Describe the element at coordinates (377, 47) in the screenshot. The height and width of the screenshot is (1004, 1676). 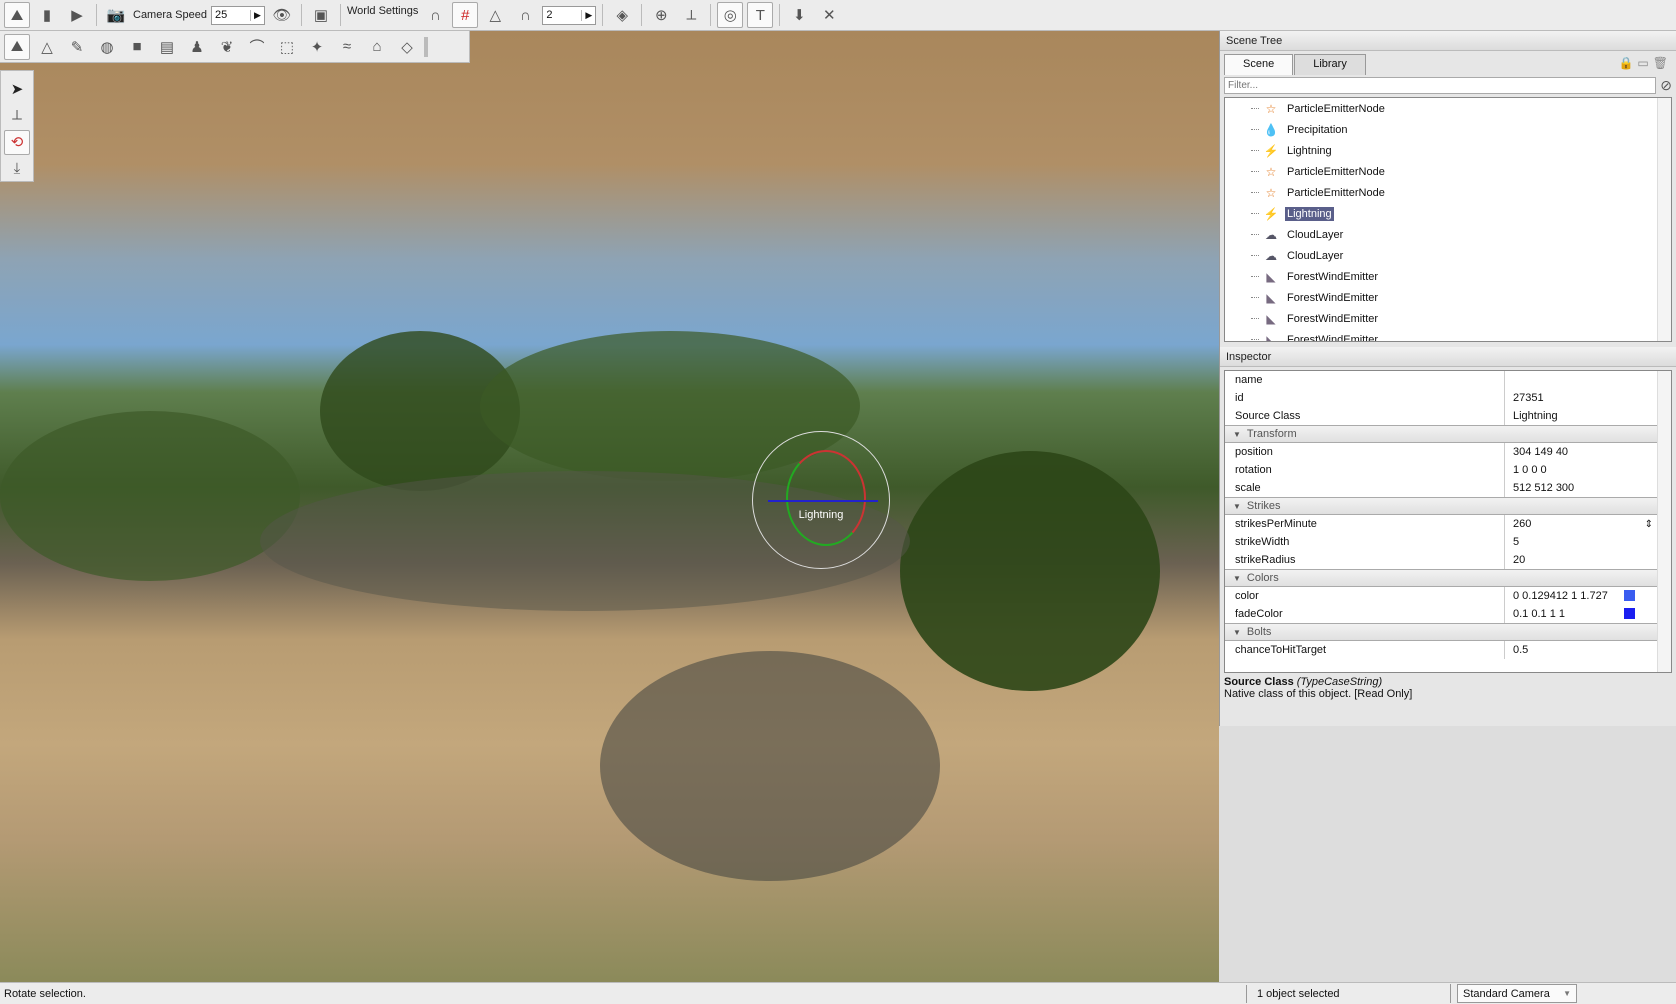
I see `navmesh-editor-icon: ⌂` at that location.